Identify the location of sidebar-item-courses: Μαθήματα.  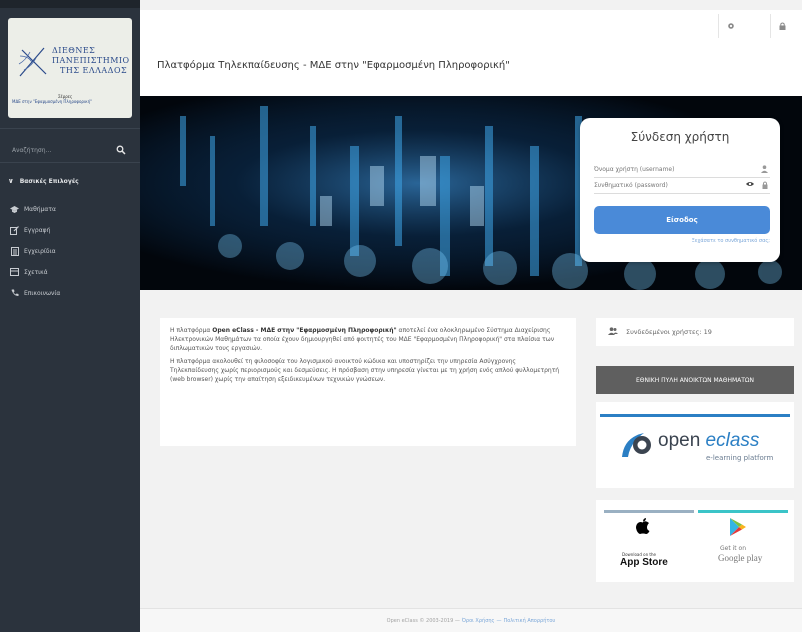
(70, 209).